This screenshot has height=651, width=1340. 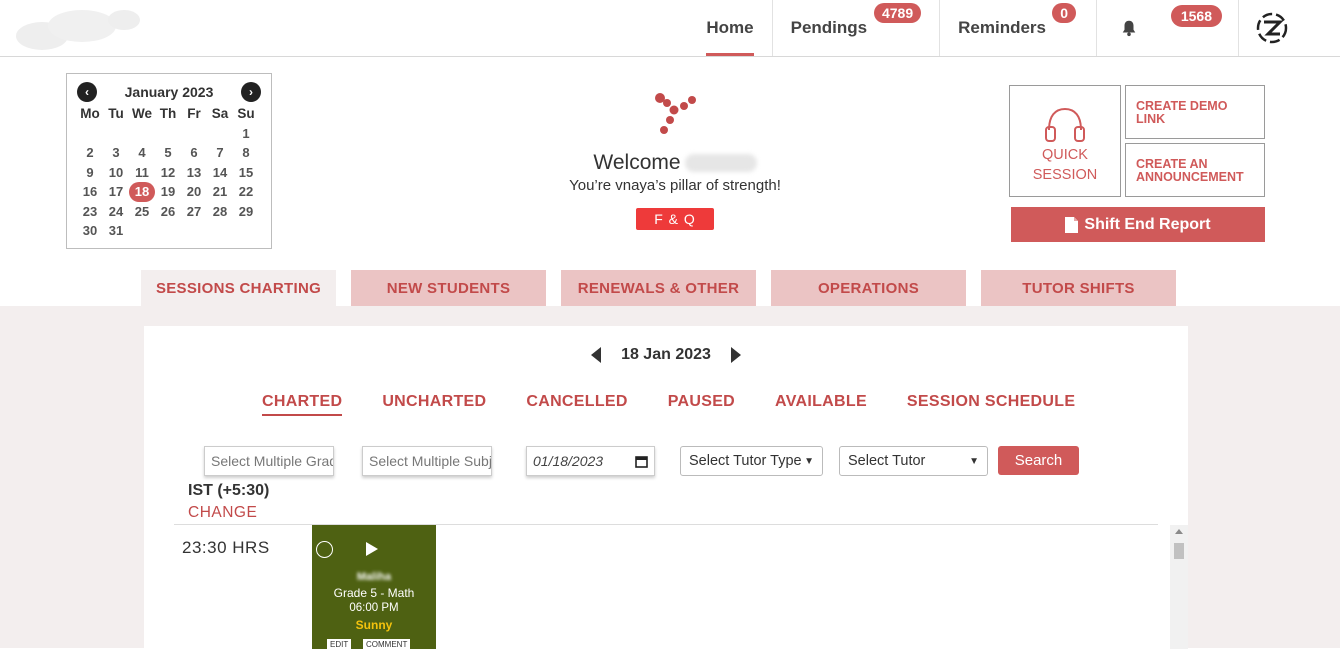 I want to click on subtab-session-schedule: SESSION SCHEDULE, so click(x=991, y=404).